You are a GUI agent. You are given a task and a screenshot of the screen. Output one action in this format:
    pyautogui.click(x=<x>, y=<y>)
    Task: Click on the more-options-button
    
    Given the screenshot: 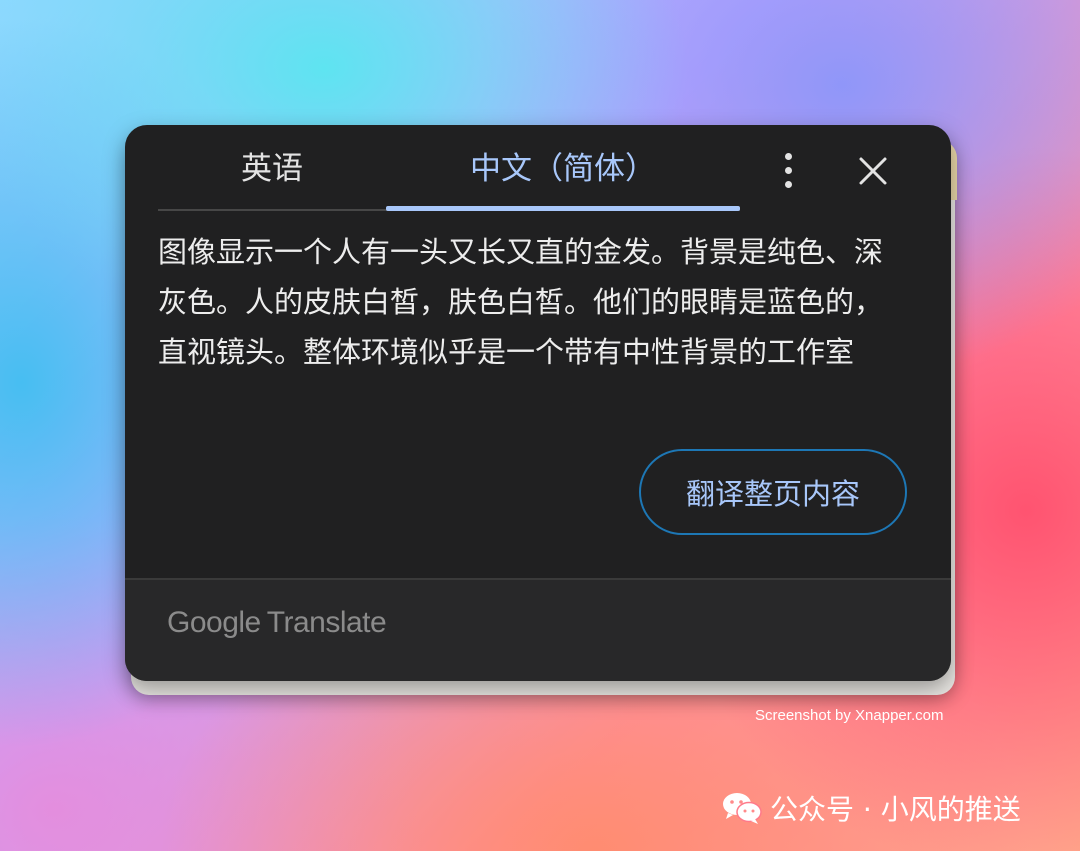 What is the action you would take?
    pyautogui.click(x=789, y=171)
    